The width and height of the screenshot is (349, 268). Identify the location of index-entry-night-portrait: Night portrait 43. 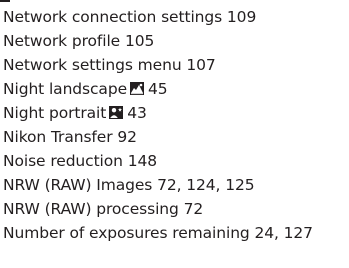
(158, 113).